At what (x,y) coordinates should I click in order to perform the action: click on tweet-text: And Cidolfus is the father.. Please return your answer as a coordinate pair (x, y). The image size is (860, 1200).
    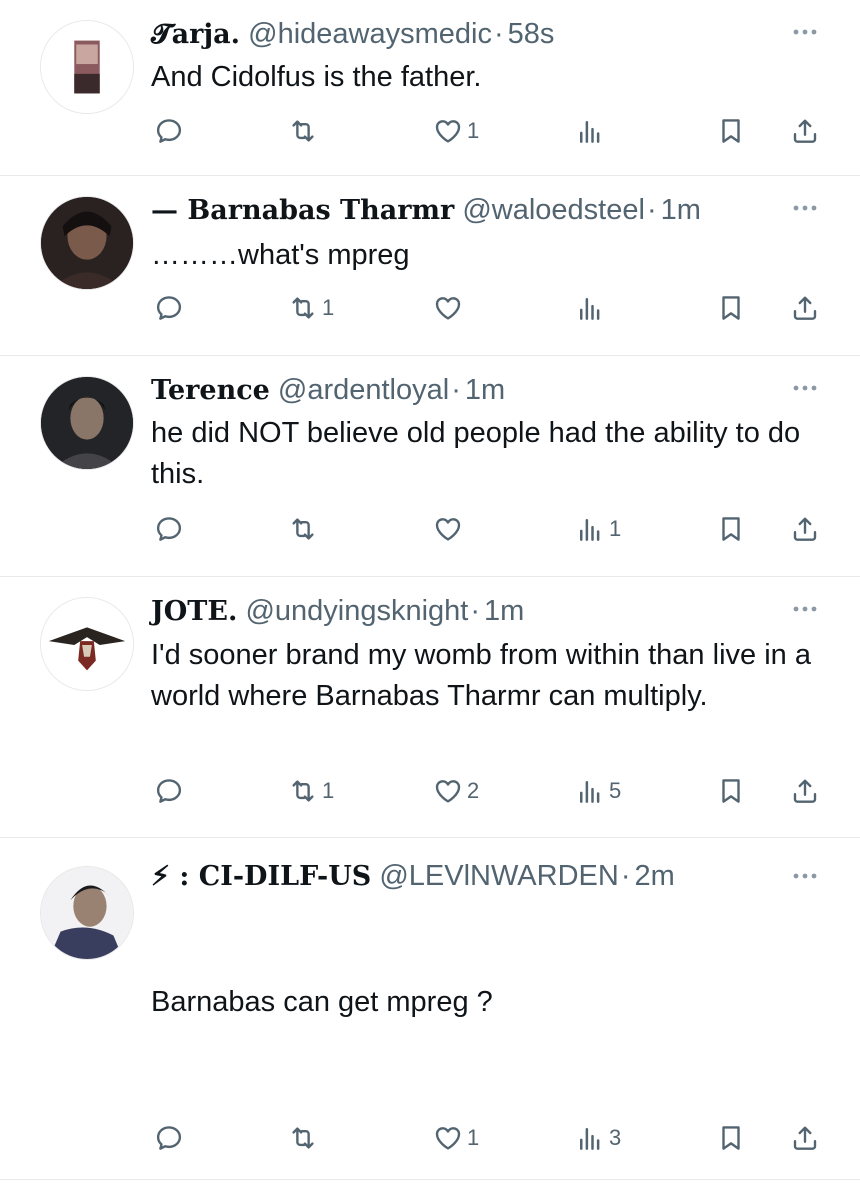
    Looking at the image, I should click on (316, 77).